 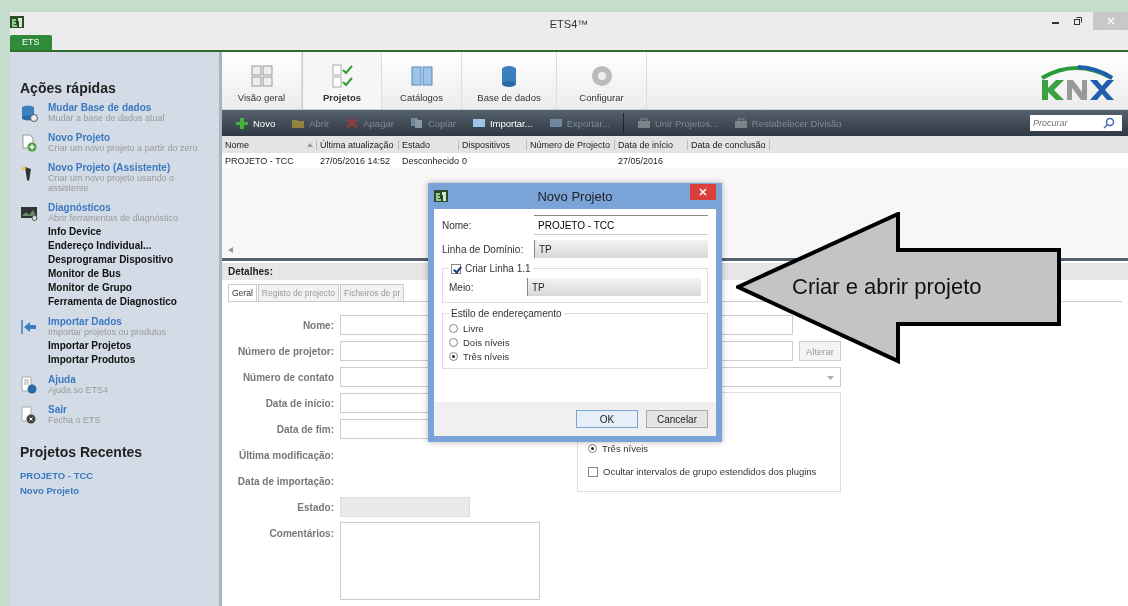 I want to click on column-header: Nome, so click(x=269, y=144).